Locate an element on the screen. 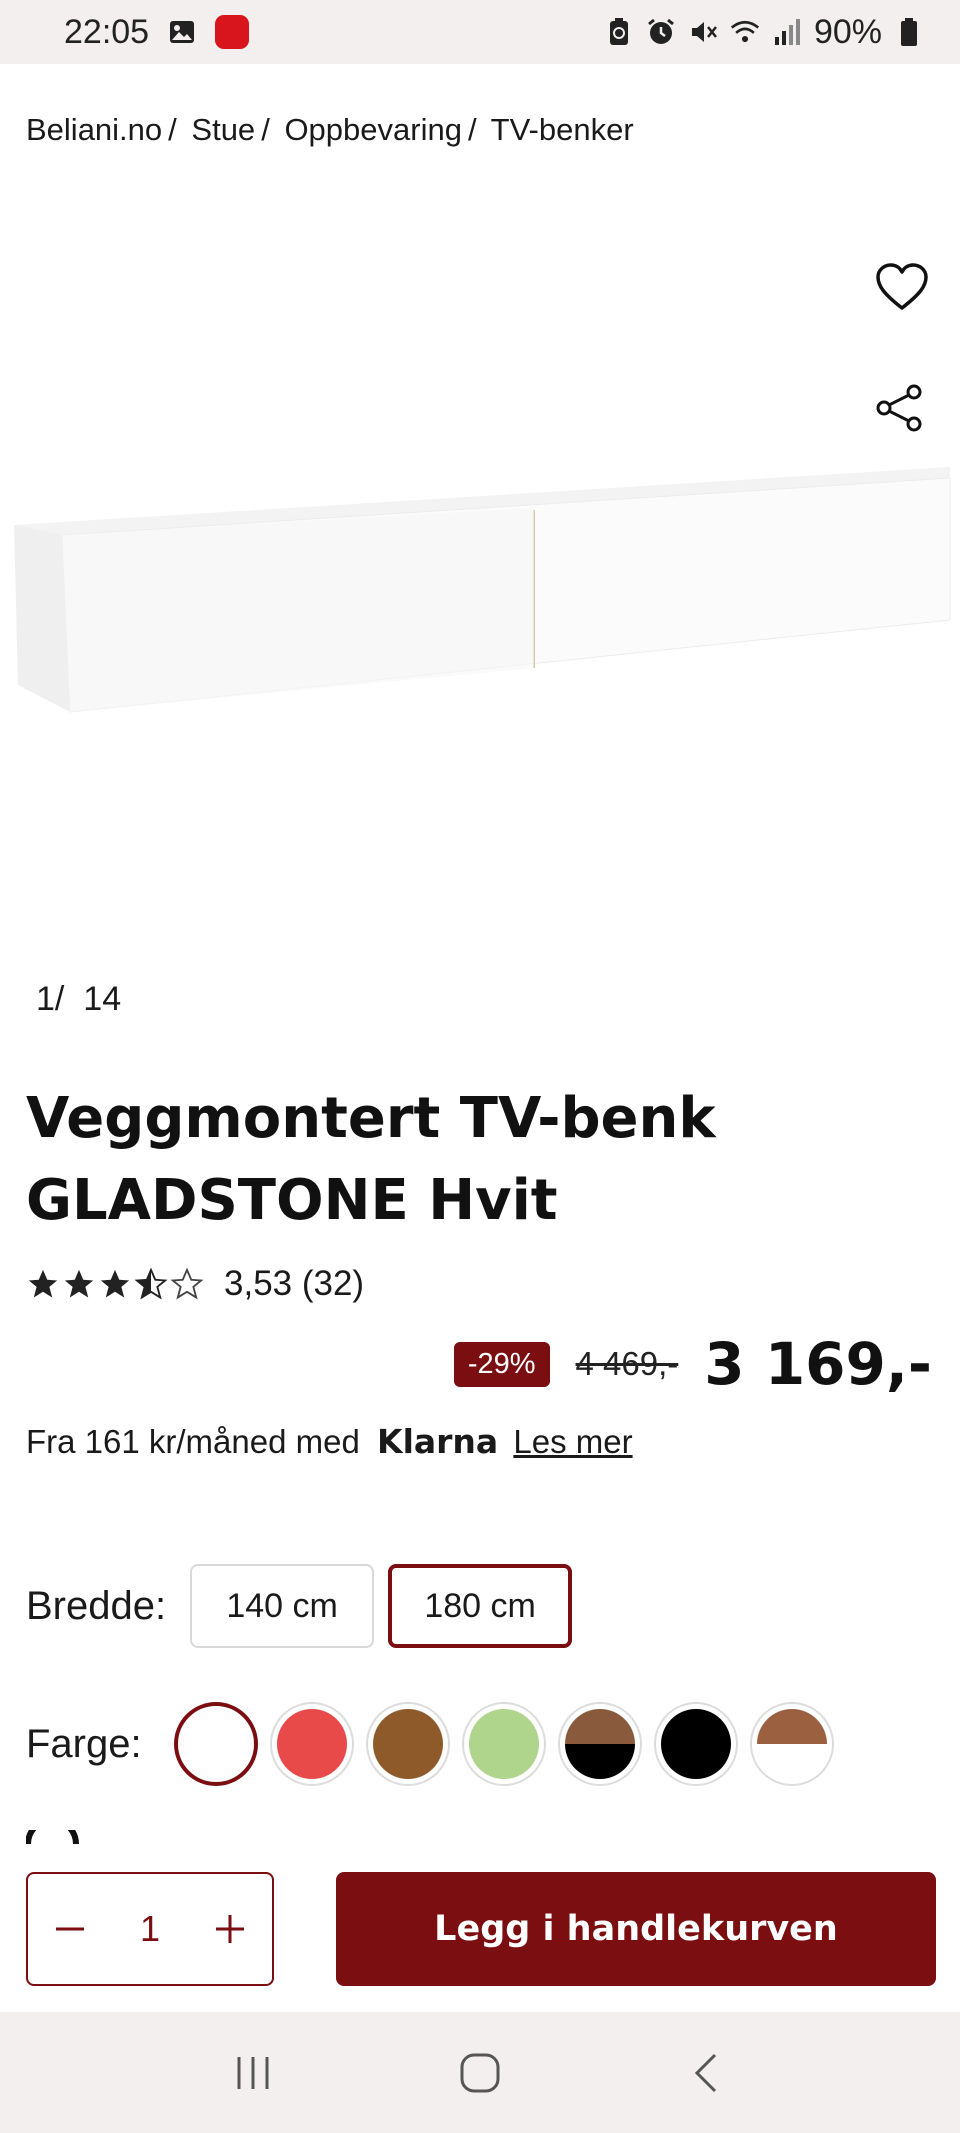 This screenshot has height=2133, width=960. color-selector: Farge: is located at coordinates (430, 1744).